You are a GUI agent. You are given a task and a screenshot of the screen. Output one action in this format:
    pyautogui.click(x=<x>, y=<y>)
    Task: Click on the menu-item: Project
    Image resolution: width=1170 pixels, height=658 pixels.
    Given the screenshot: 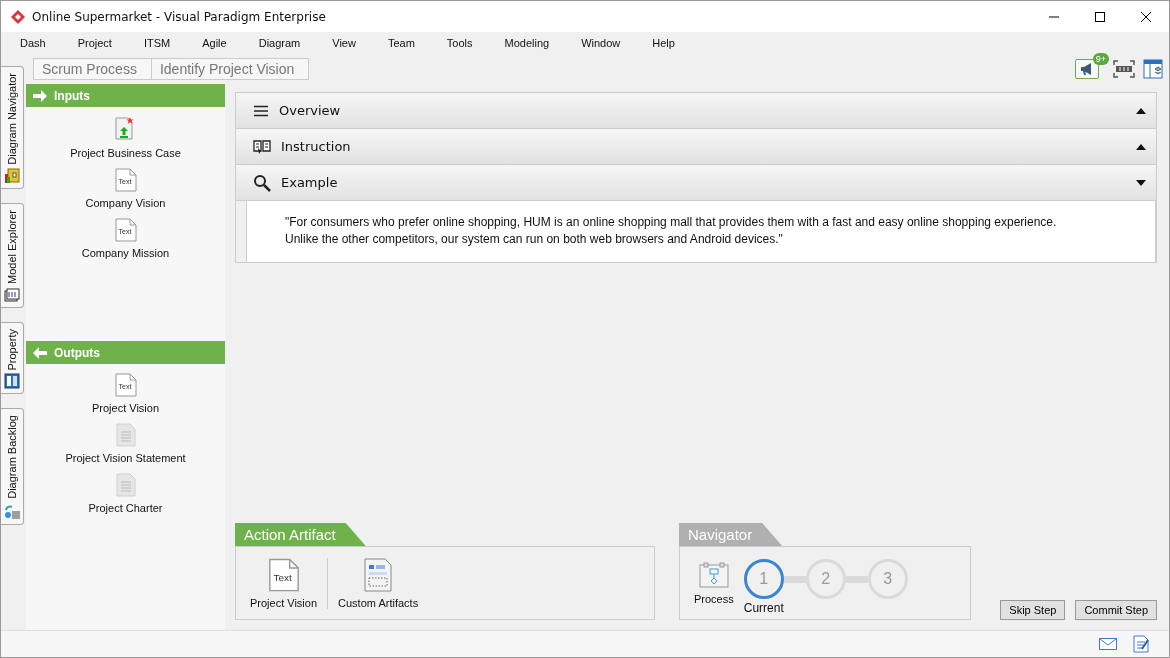 What is the action you would take?
    pyautogui.click(x=94, y=43)
    